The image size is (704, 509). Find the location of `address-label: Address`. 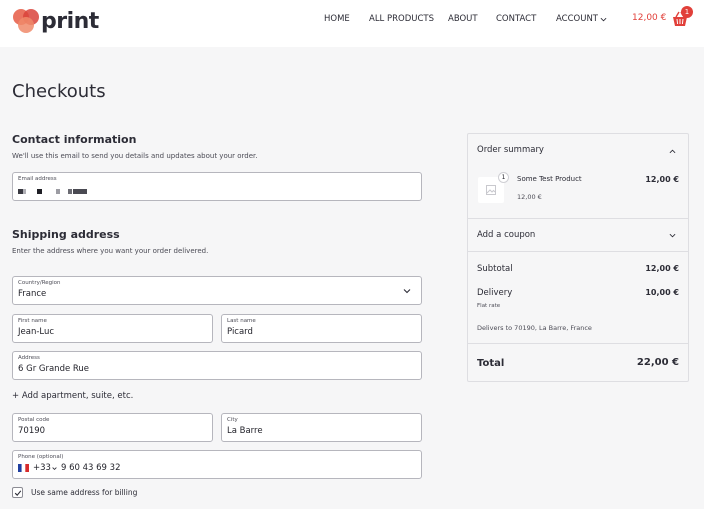

address-label: Address is located at coordinates (29, 358).